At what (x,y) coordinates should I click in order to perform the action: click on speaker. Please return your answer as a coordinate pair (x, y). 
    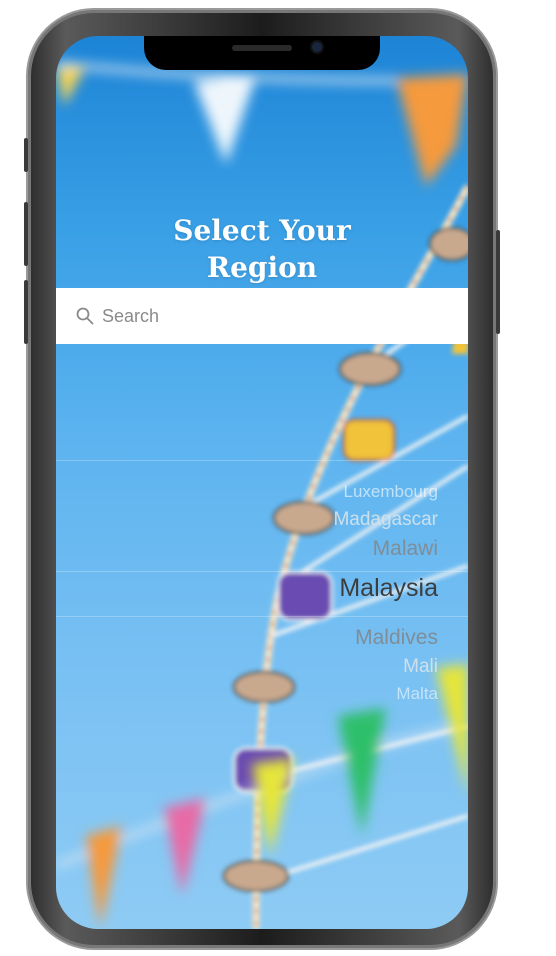
    Looking at the image, I should click on (262, 48).